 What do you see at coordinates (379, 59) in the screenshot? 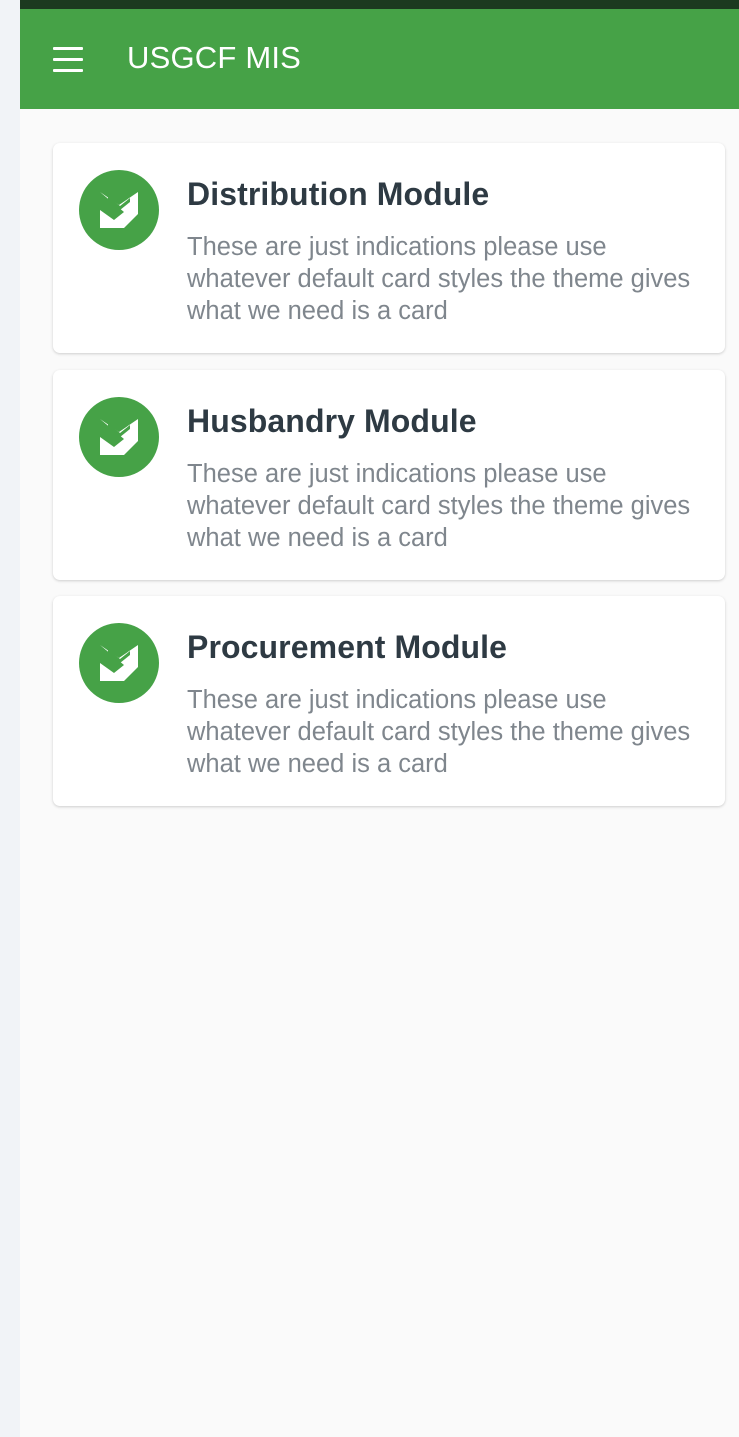
I see `app-bar: USGCF MIS` at bounding box center [379, 59].